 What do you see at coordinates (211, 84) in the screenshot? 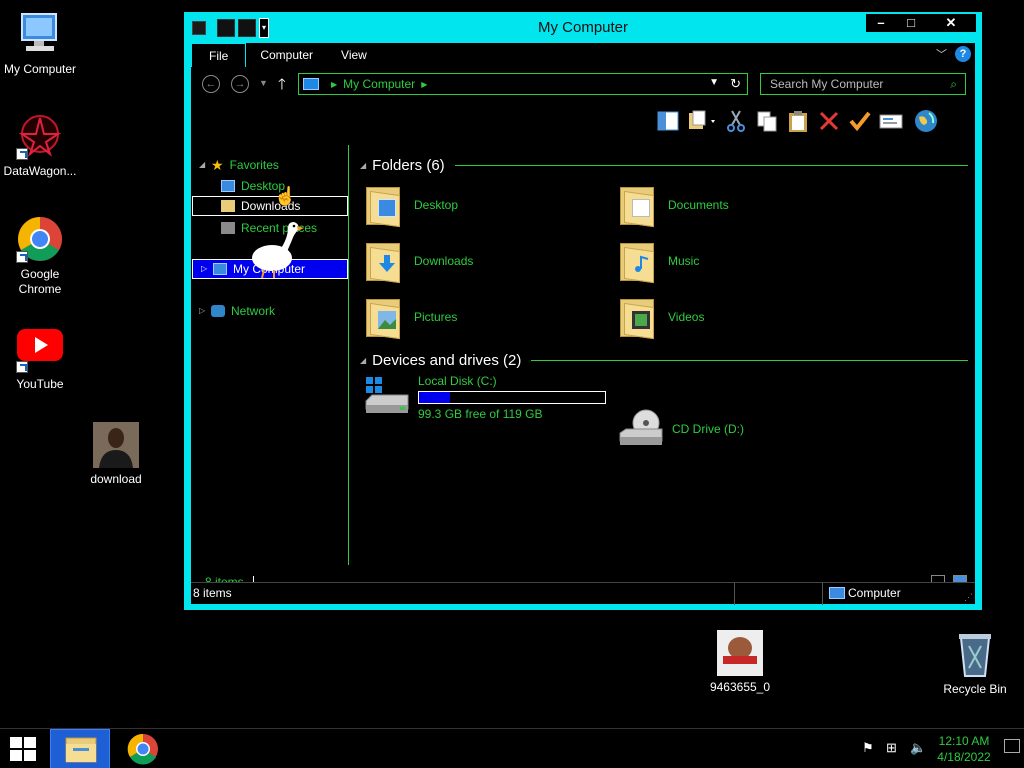
I see `back-button: ←` at bounding box center [211, 84].